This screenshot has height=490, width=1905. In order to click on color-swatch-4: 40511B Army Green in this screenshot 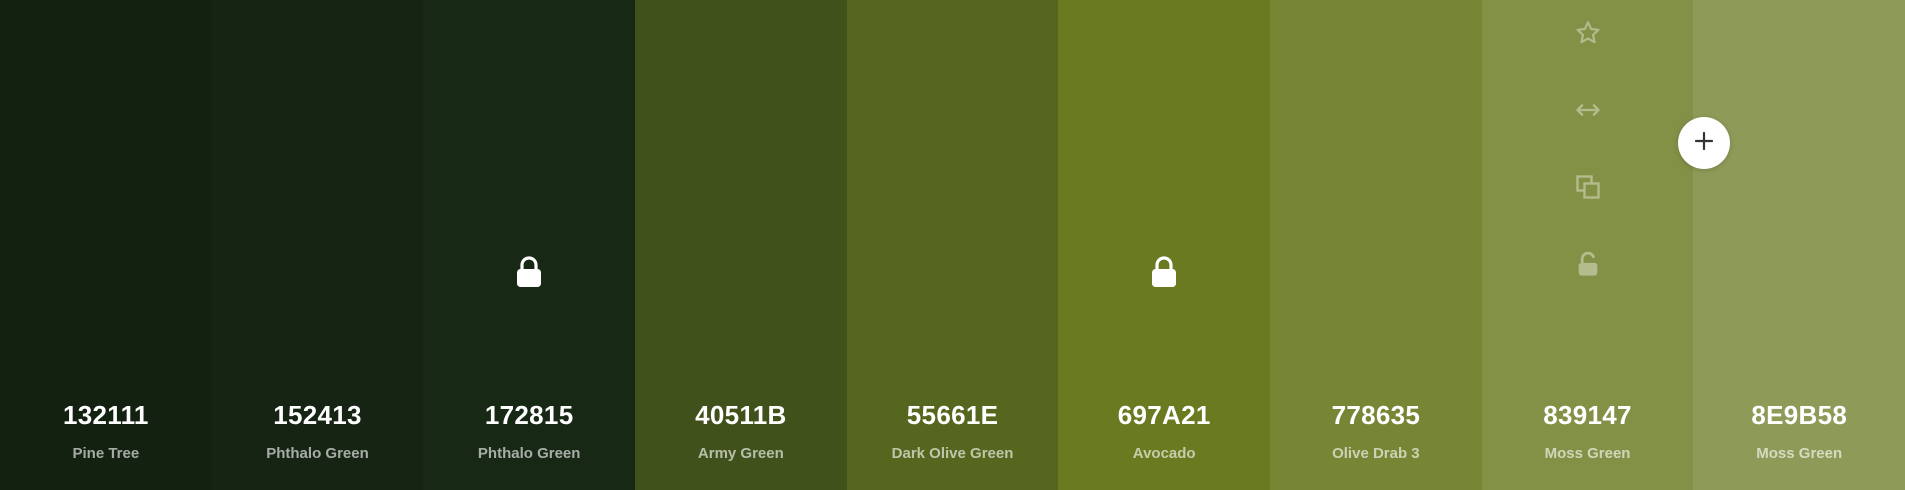, I will do `click(741, 245)`.